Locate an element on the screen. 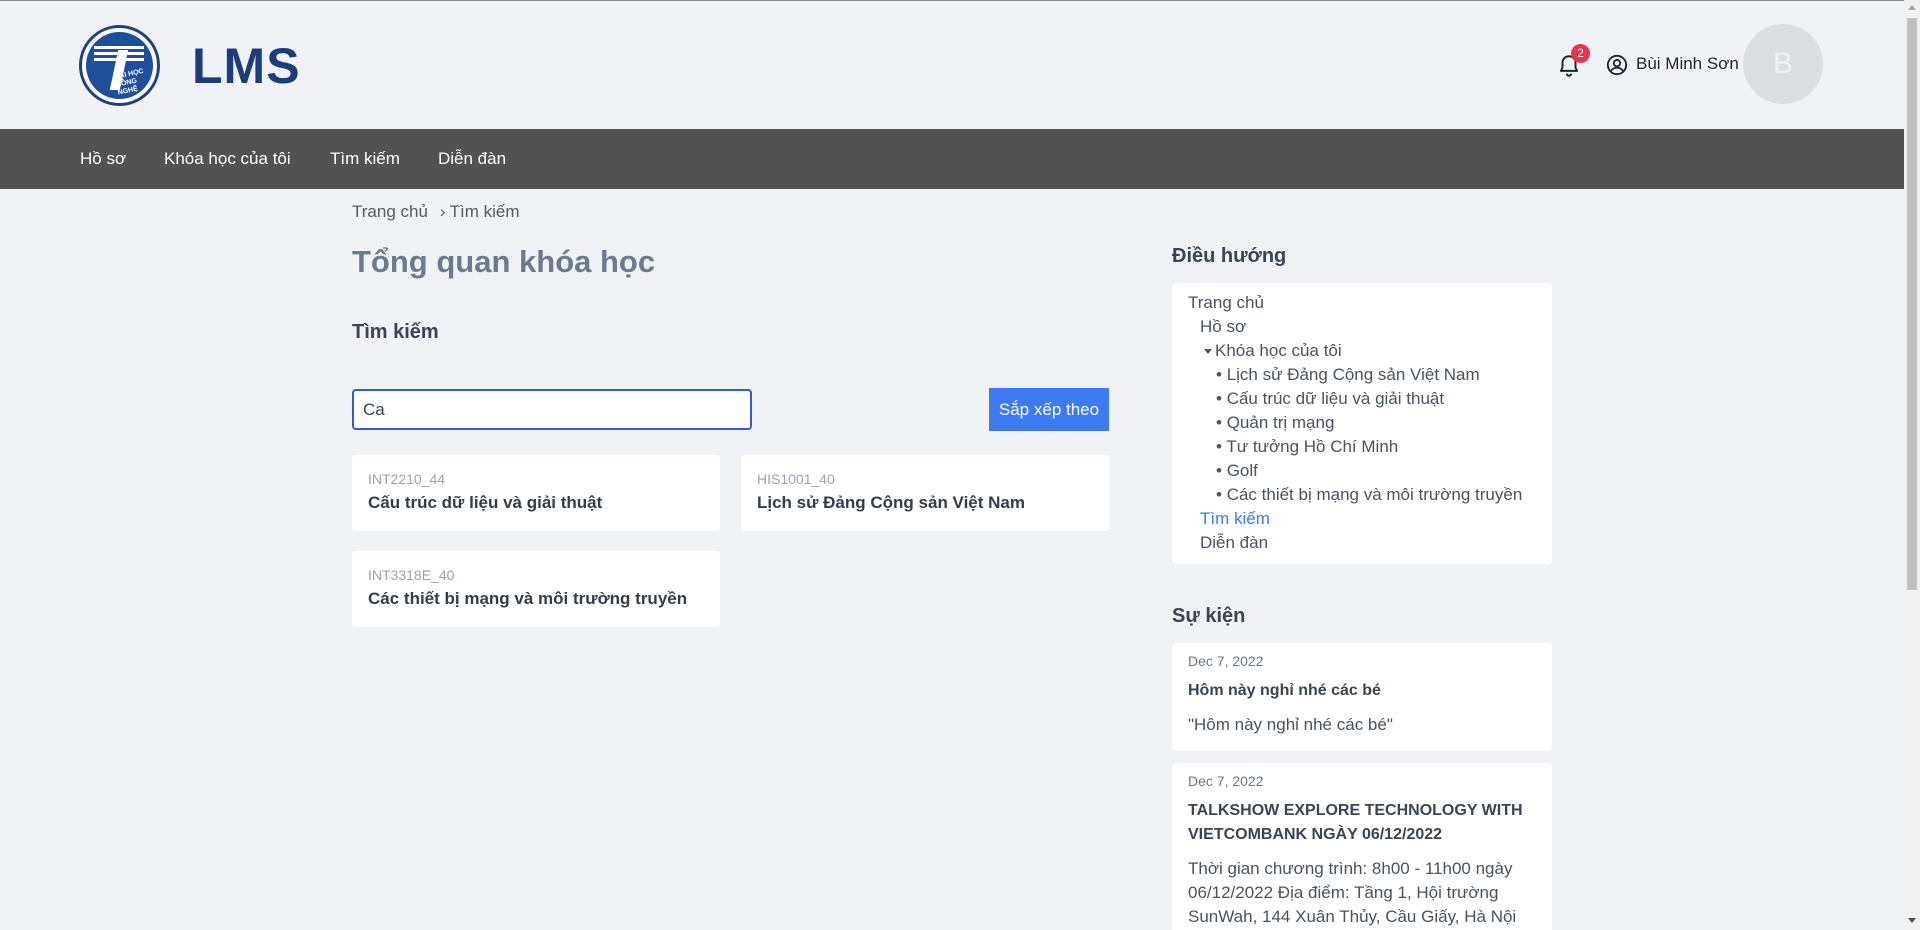 This screenshot has height=930, width=1920. course-name: Lịch sử Đảng Cộng sản Việt Nam is located at coordinates (925, 503).